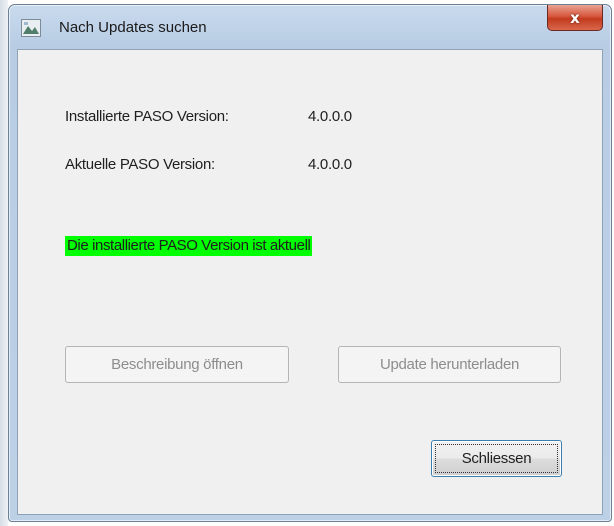 Image resolution: width=614 pixels, height=526 pixels. Describe the element at coordinates (133, 27) in the screenshot. I see `window-title: Nach Updates suchen` at that location.